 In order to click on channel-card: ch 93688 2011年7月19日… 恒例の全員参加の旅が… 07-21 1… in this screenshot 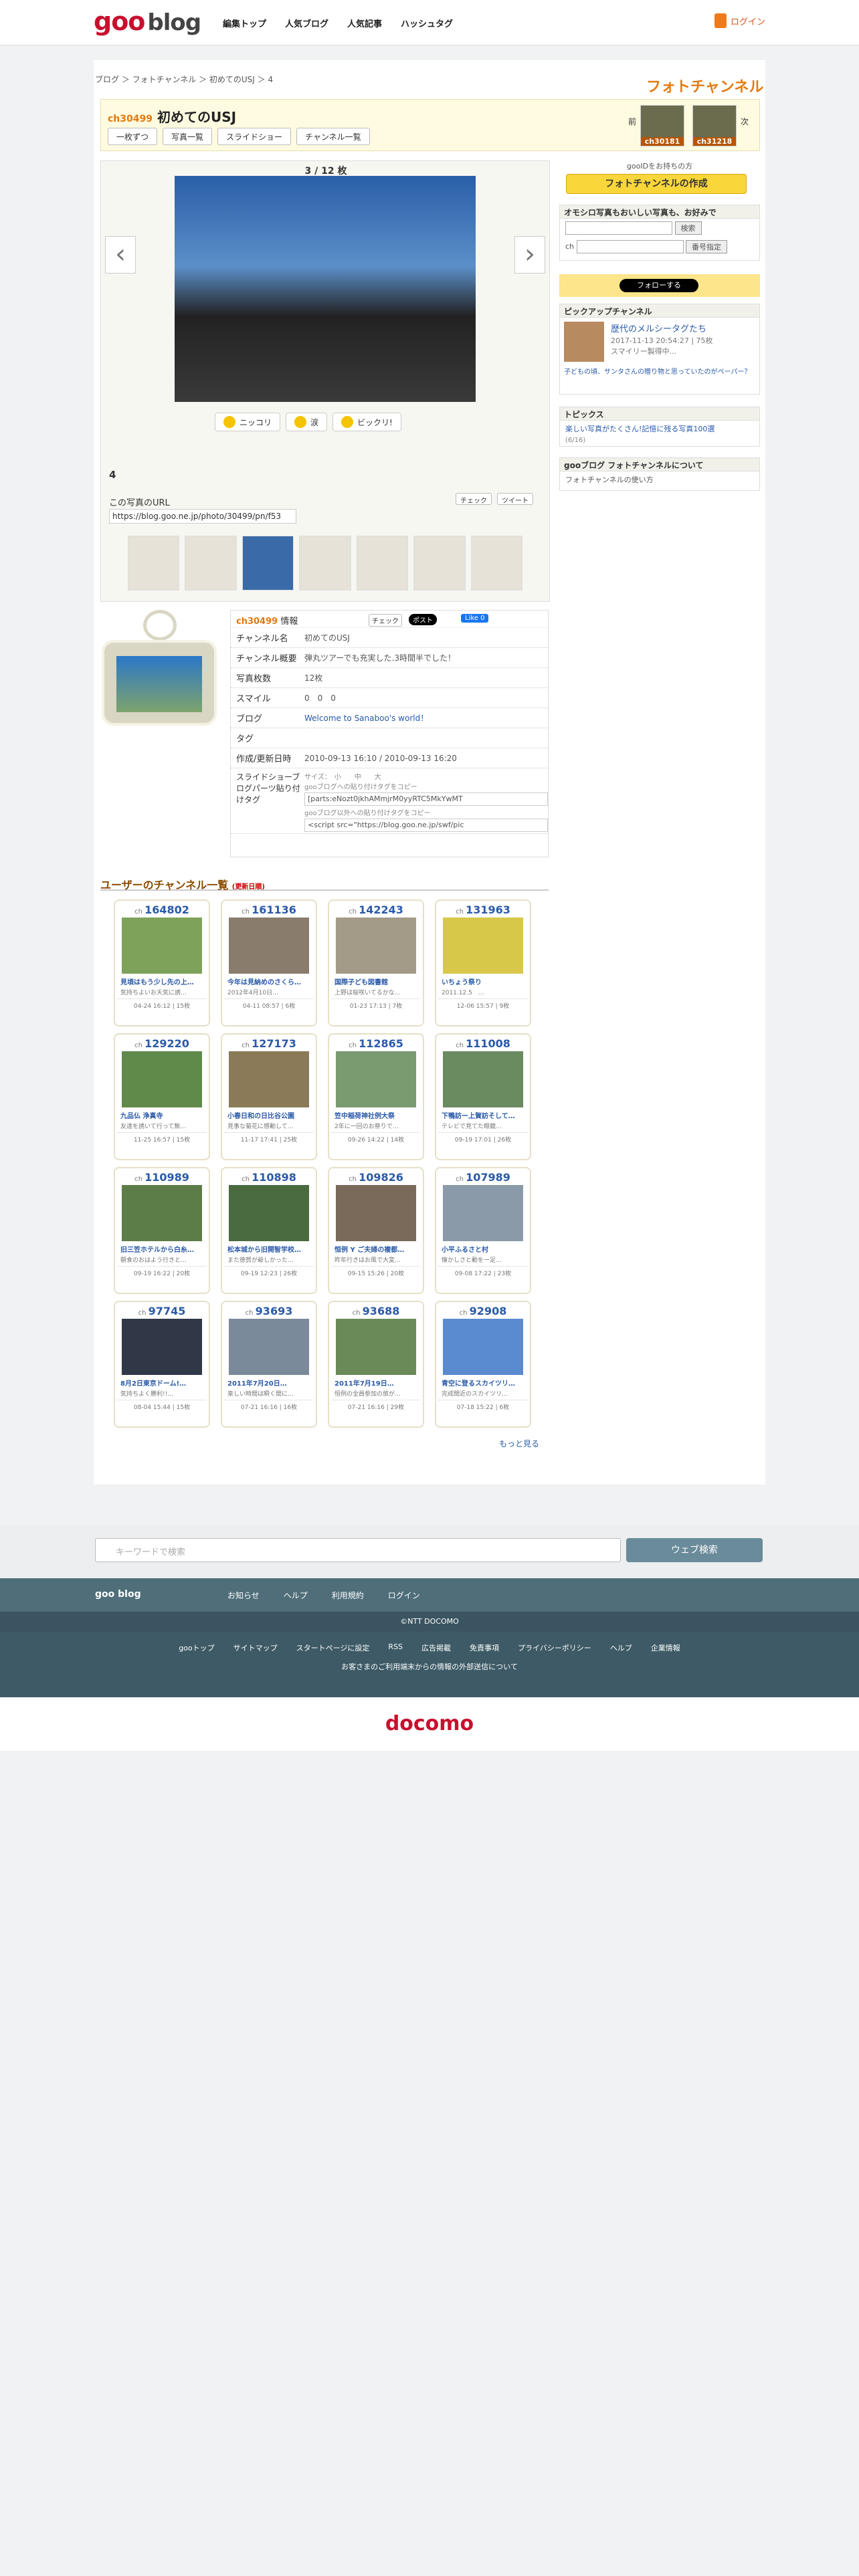, I will do `click(376, 1364)`.